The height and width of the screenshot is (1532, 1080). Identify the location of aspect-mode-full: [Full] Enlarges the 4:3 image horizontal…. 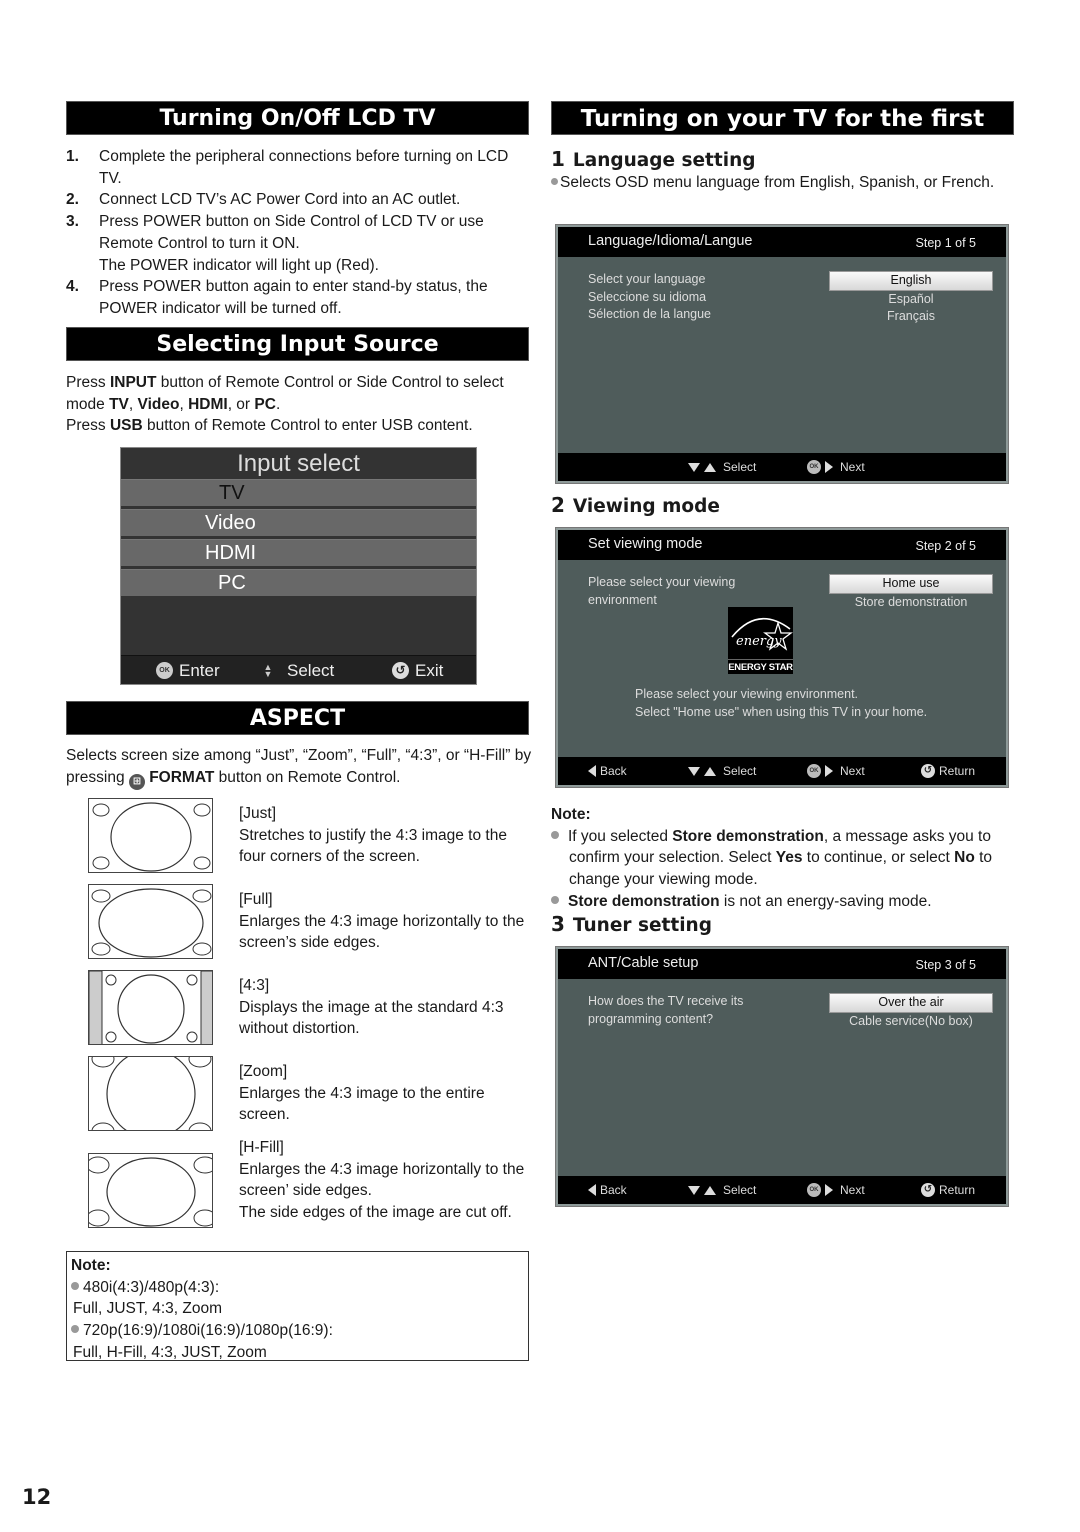
(382, 921).